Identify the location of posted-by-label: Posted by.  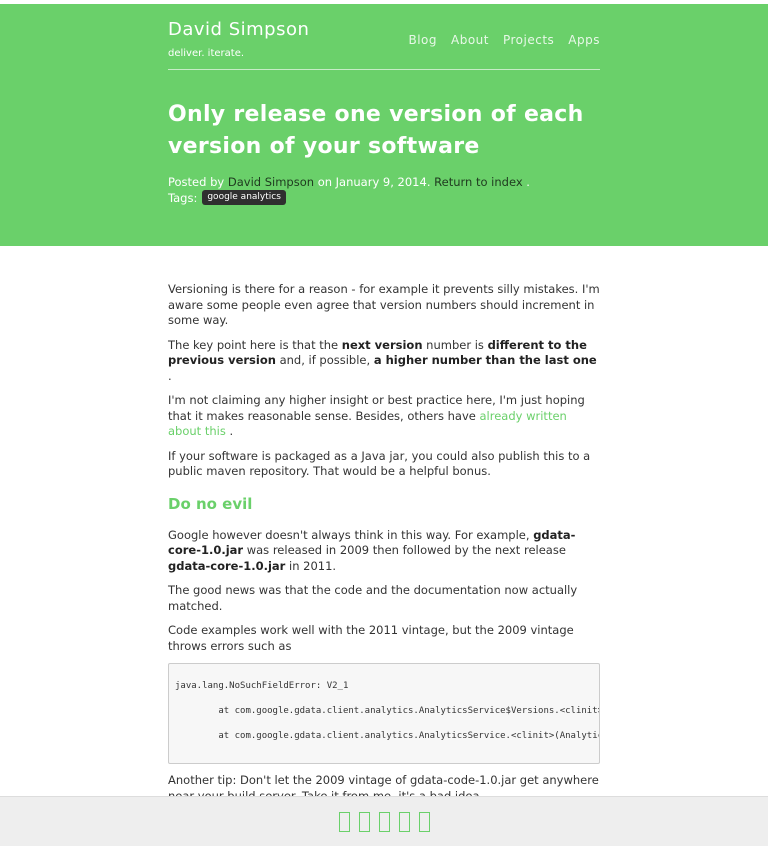
(196, 182).